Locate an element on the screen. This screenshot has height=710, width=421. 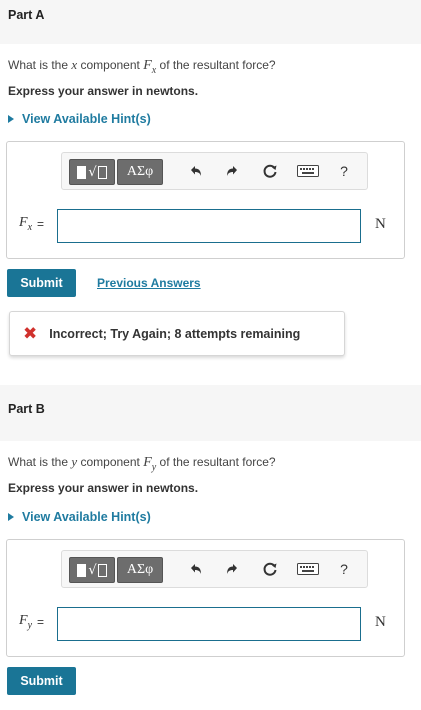
part-a-submit-button: Submit is located at coordinates (41, 283).